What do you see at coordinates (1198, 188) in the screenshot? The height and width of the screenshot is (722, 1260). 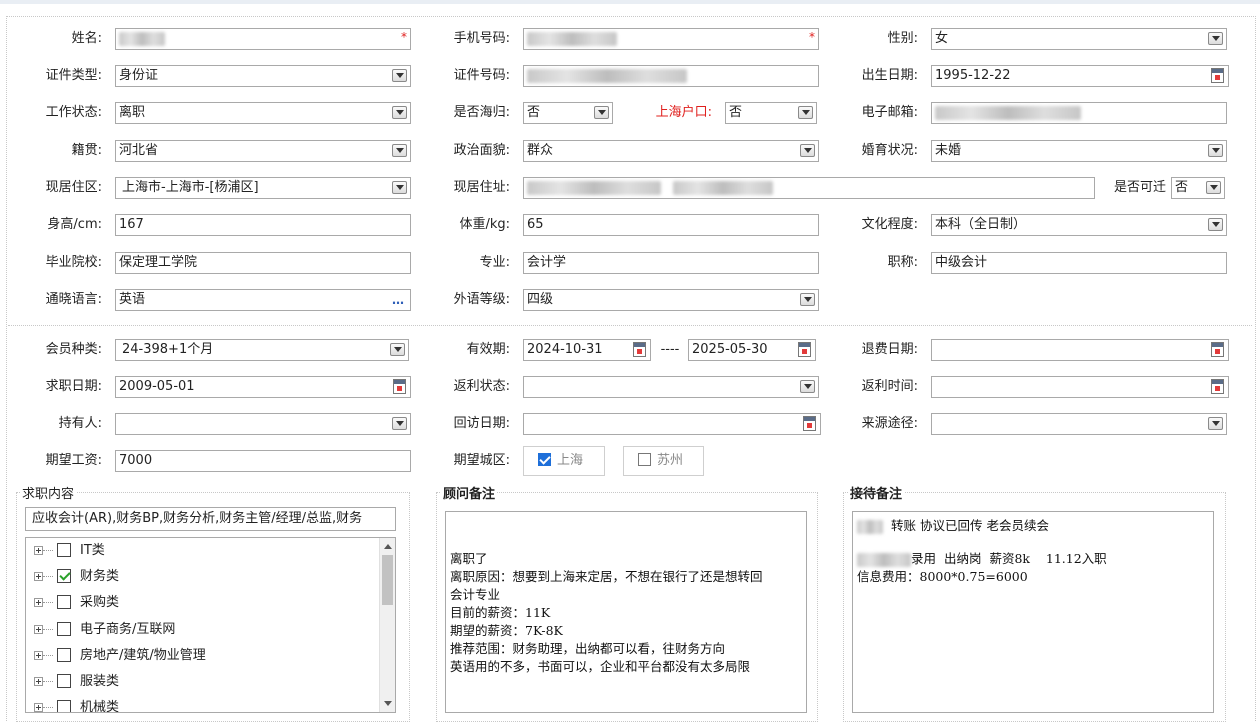 I see `relocate-select: 否` at bounding box center [1198, 188].